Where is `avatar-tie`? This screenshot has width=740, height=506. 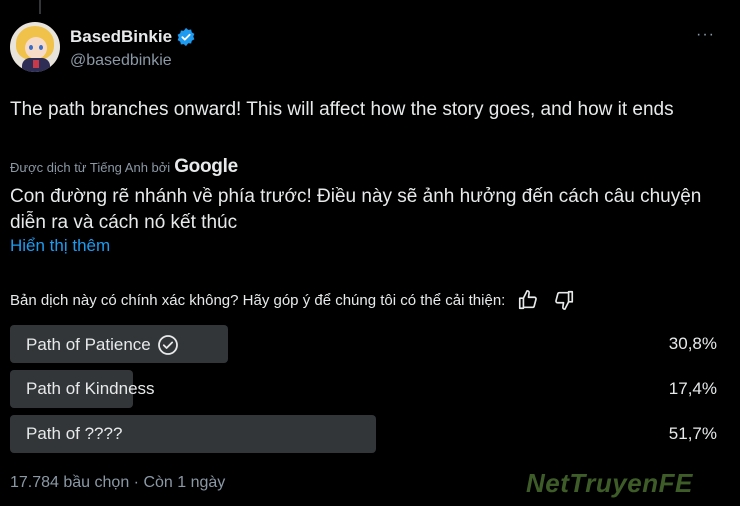 avatar-tie is located at coordinates (36, 64).